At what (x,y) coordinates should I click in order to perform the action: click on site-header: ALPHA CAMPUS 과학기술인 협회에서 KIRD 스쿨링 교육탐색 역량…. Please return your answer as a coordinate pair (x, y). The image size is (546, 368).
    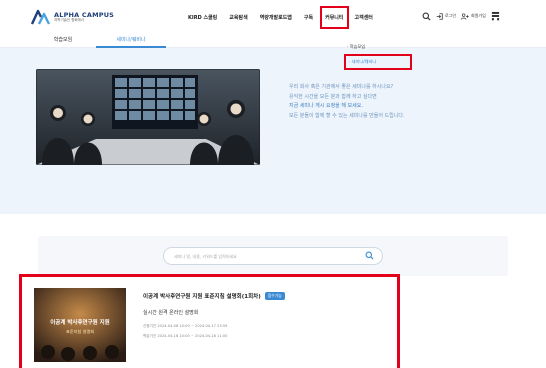
    Looking at the image, I should click on (273, 17).